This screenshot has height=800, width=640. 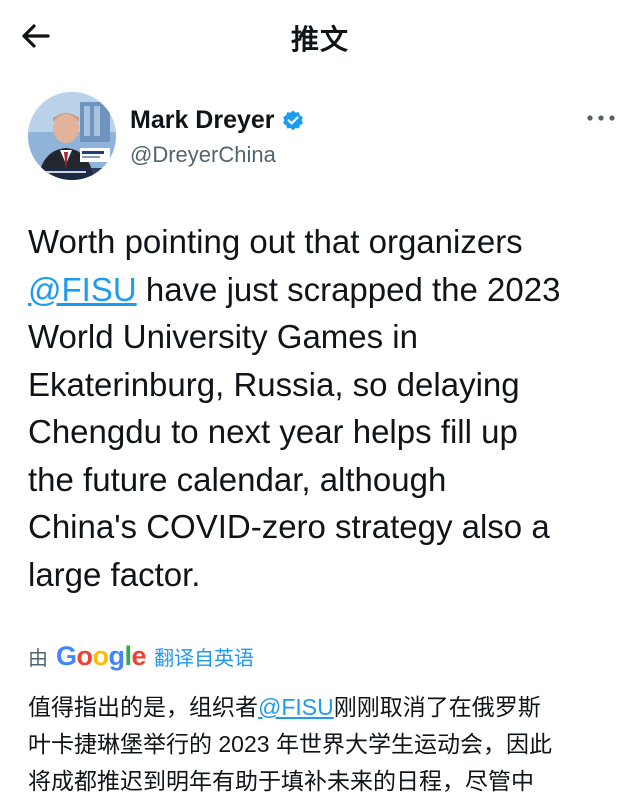 I want to click on tweet-line: @FISU have just scrapped the 2023, so click(x=294, y=289).